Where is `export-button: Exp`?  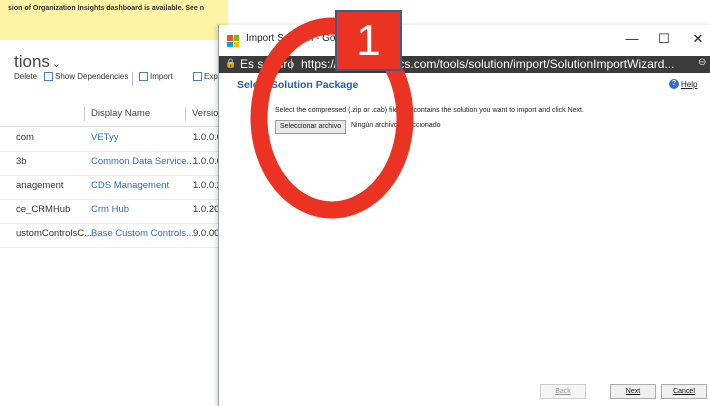 export-button: Exp is located at coordinates (205, 76).